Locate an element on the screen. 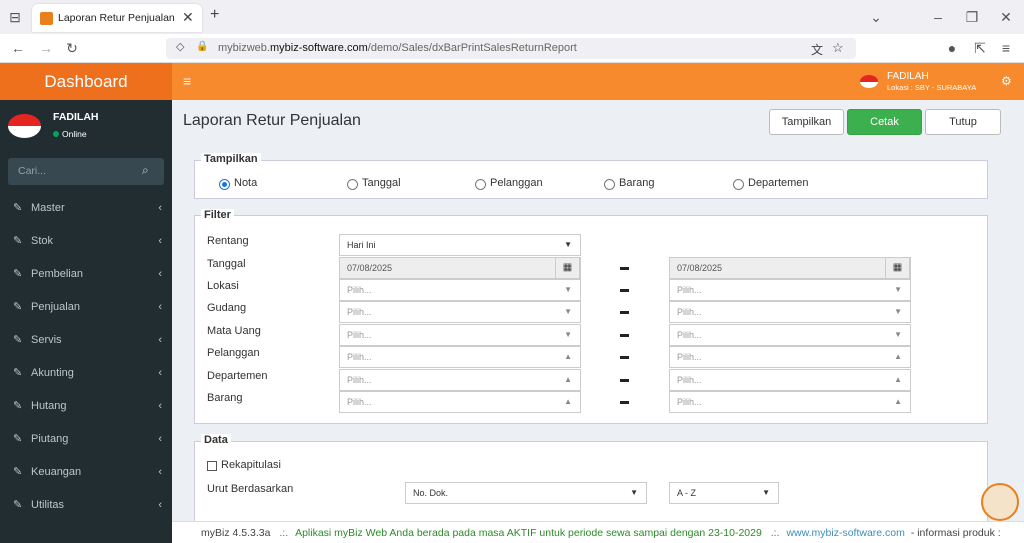 The height and width of the screenshot is (543, 1024). new-tab-button: + is located at coordinates (214, 15).